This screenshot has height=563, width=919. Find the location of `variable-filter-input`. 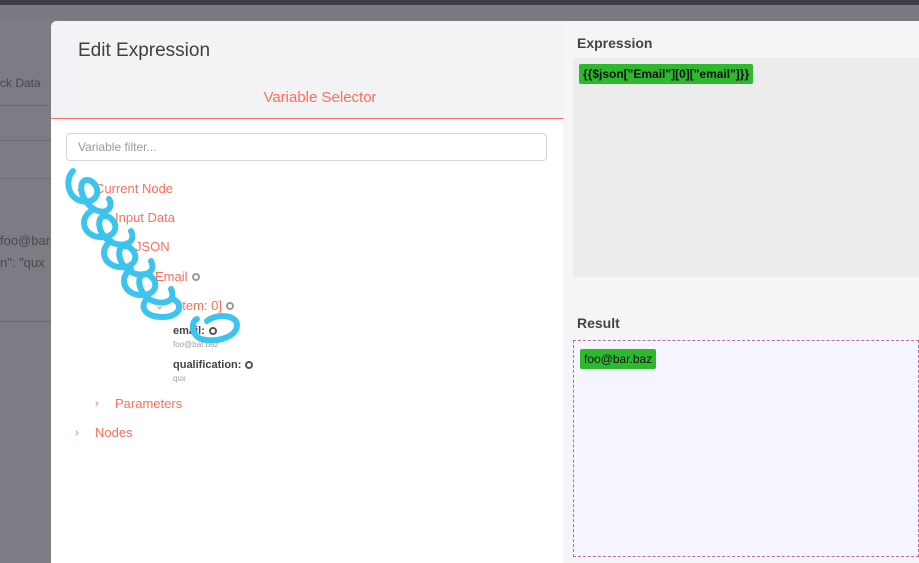

variable-filter-input is located at coordinates (306, 147).